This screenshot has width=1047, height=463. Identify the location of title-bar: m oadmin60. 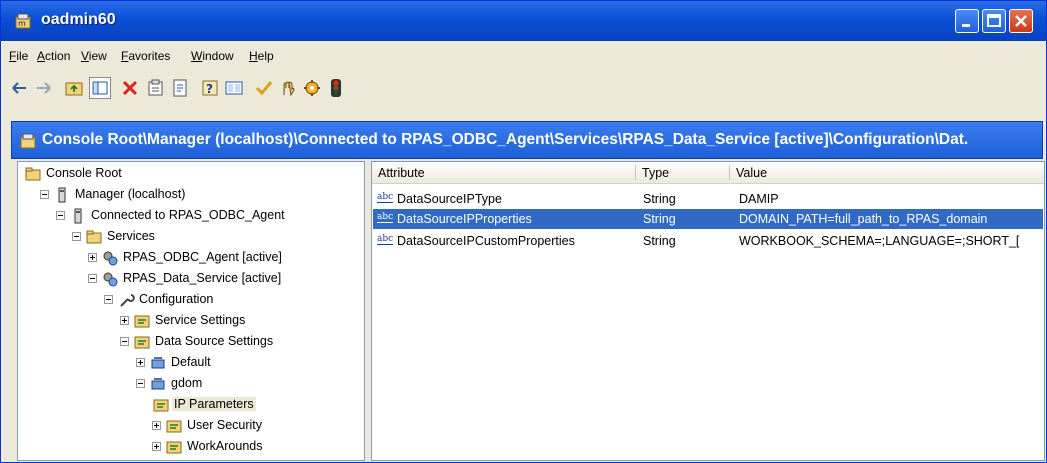
(523, 21).